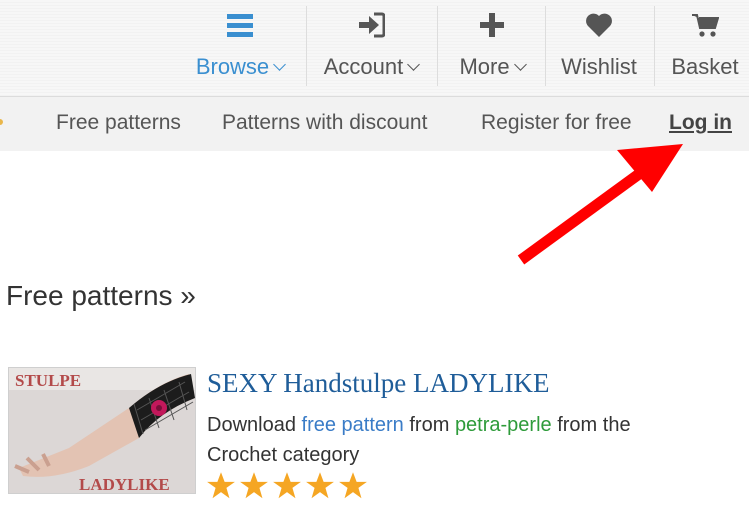 This screenshot has height=509, width=749. Describe the element at coordinates (503, 425) in the screenshot. I see `author-link: petra-perle` at that location.